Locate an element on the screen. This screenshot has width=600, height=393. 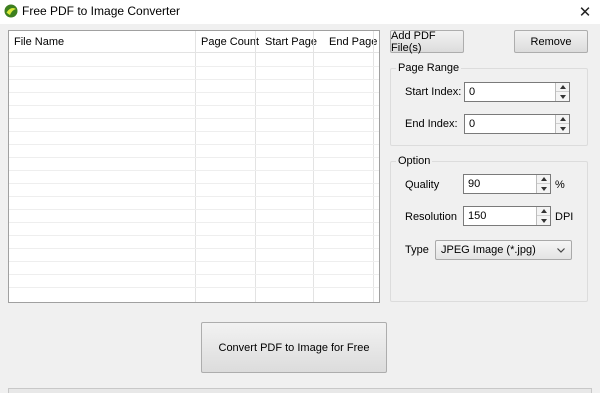
resolution-unit: DPI is located at coordinates (564, 217).